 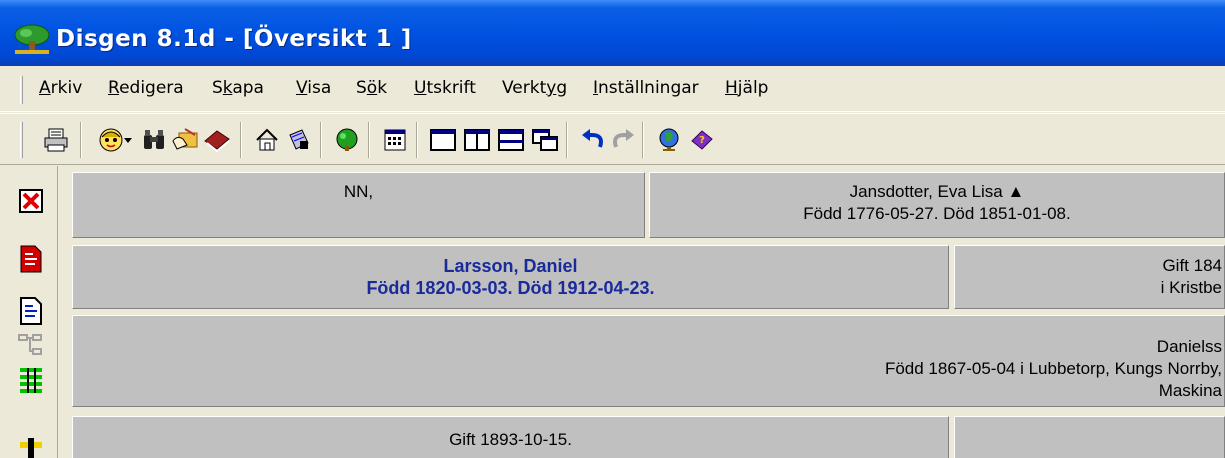 I want to click on title-bar: Disgen 8.1d - [Översikt 1 ], so click(x=612, y=33).